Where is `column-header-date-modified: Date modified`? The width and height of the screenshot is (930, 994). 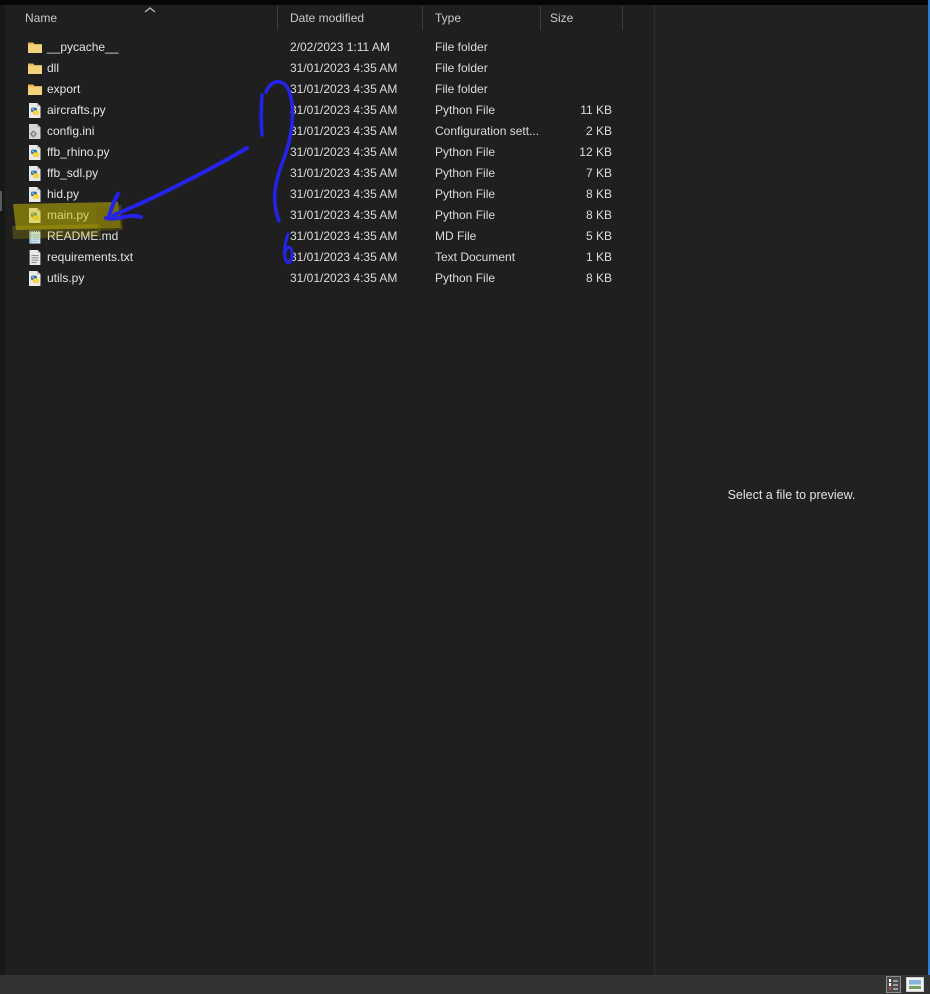 column-header-date-modified: Date modified is located at coordinates (356, 18).